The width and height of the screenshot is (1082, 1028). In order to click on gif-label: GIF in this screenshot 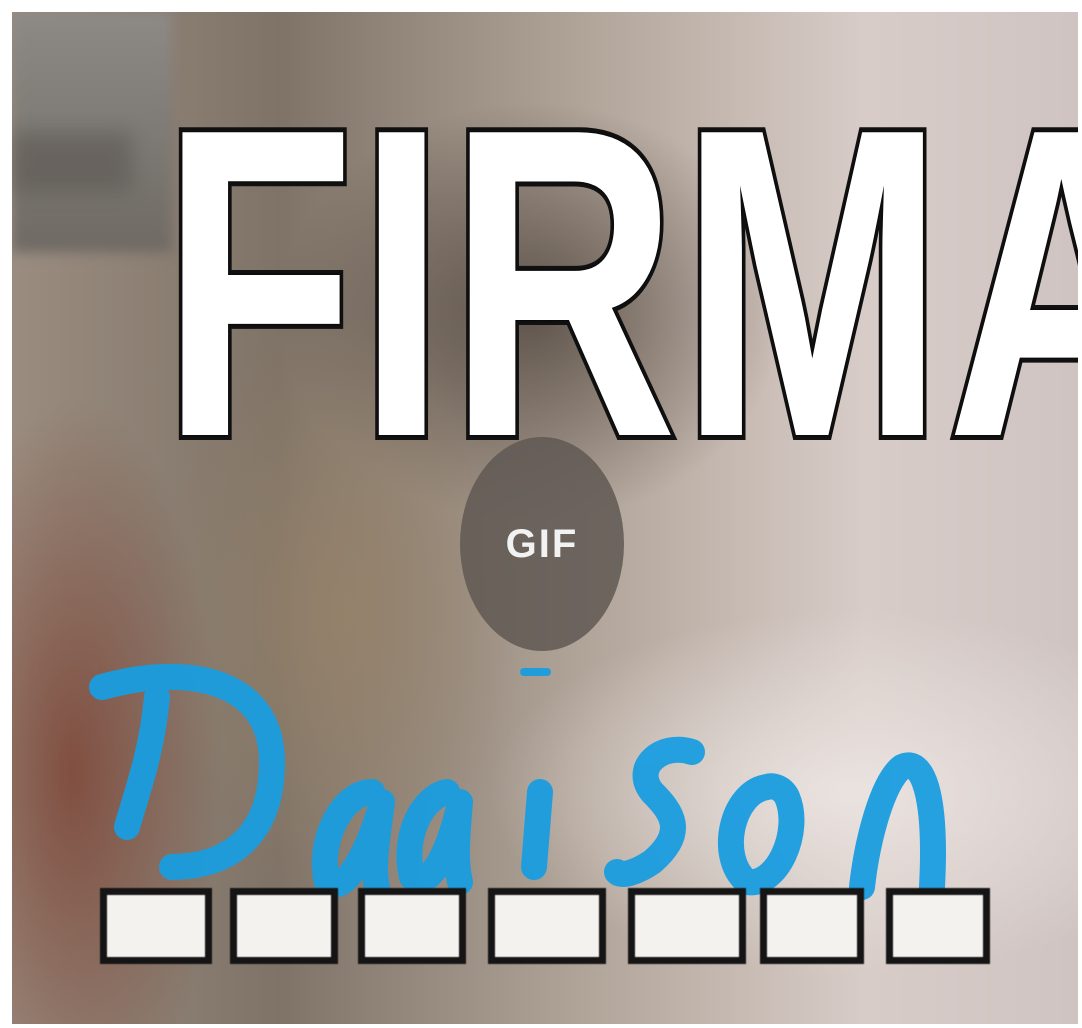, I will do `click(542, 543)`.